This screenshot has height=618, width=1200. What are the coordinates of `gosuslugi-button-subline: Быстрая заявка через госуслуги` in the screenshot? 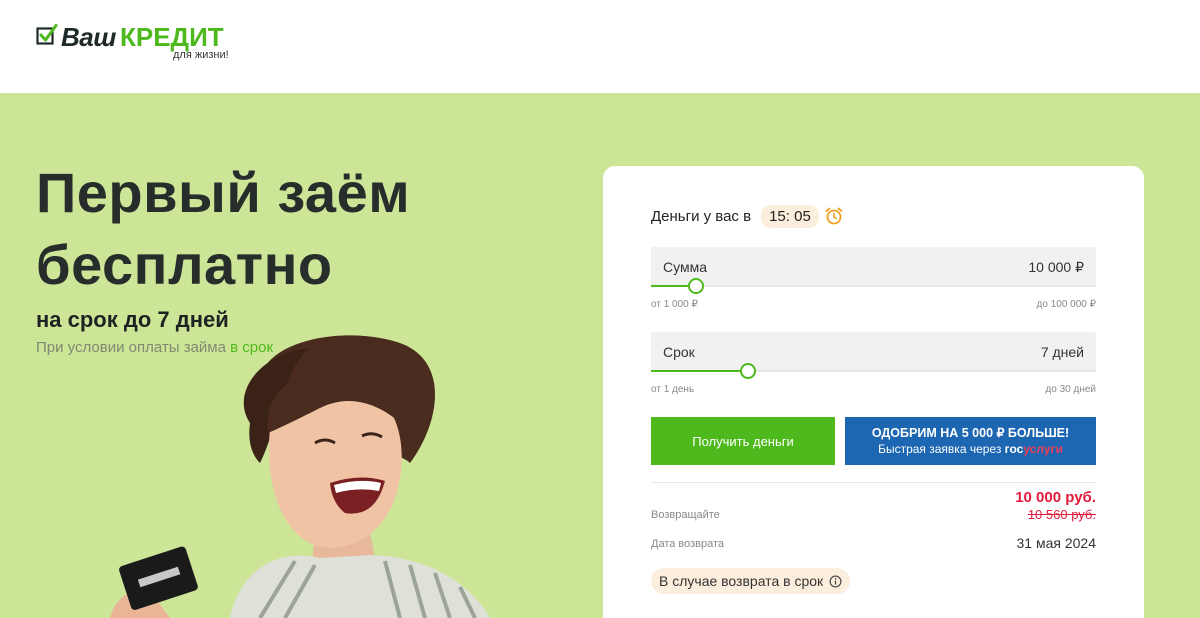 It's located at (970, 449).